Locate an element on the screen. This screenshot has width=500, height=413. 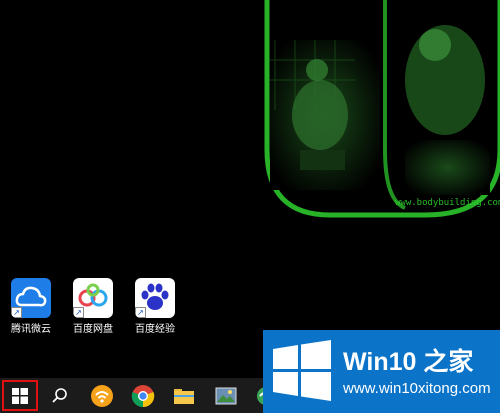
taskbar-app-file-explorer is located at coordinates (184, 396).